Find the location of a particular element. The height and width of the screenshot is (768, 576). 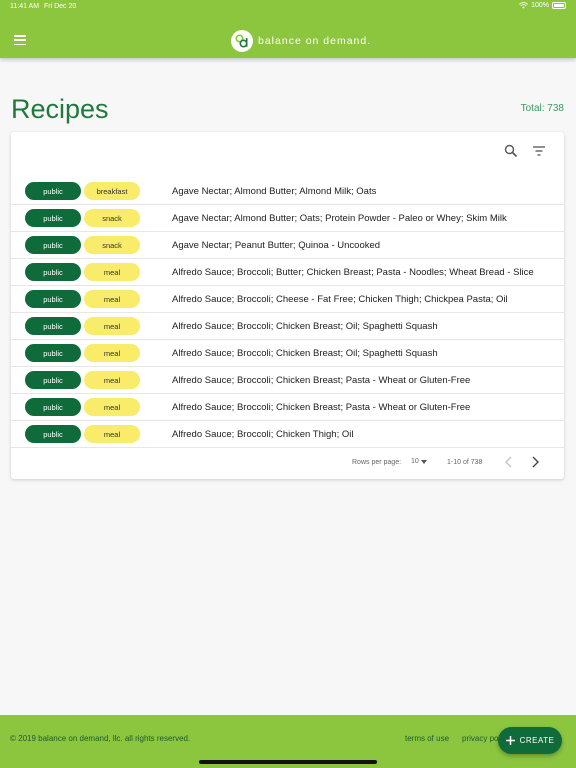

status-bar: 11:41 AM Fri Dec 20 100% is located at coordinates (288, 7).